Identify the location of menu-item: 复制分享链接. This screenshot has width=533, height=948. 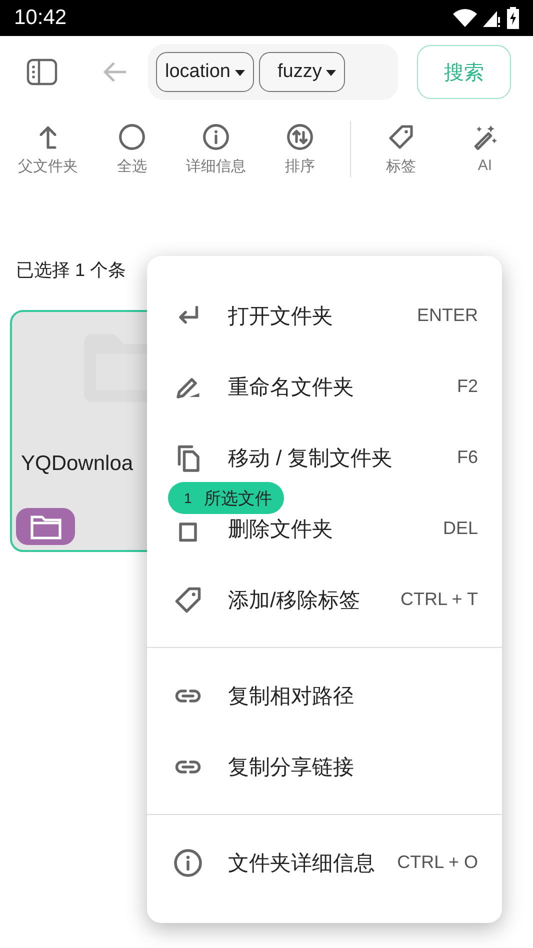
(324, 766).